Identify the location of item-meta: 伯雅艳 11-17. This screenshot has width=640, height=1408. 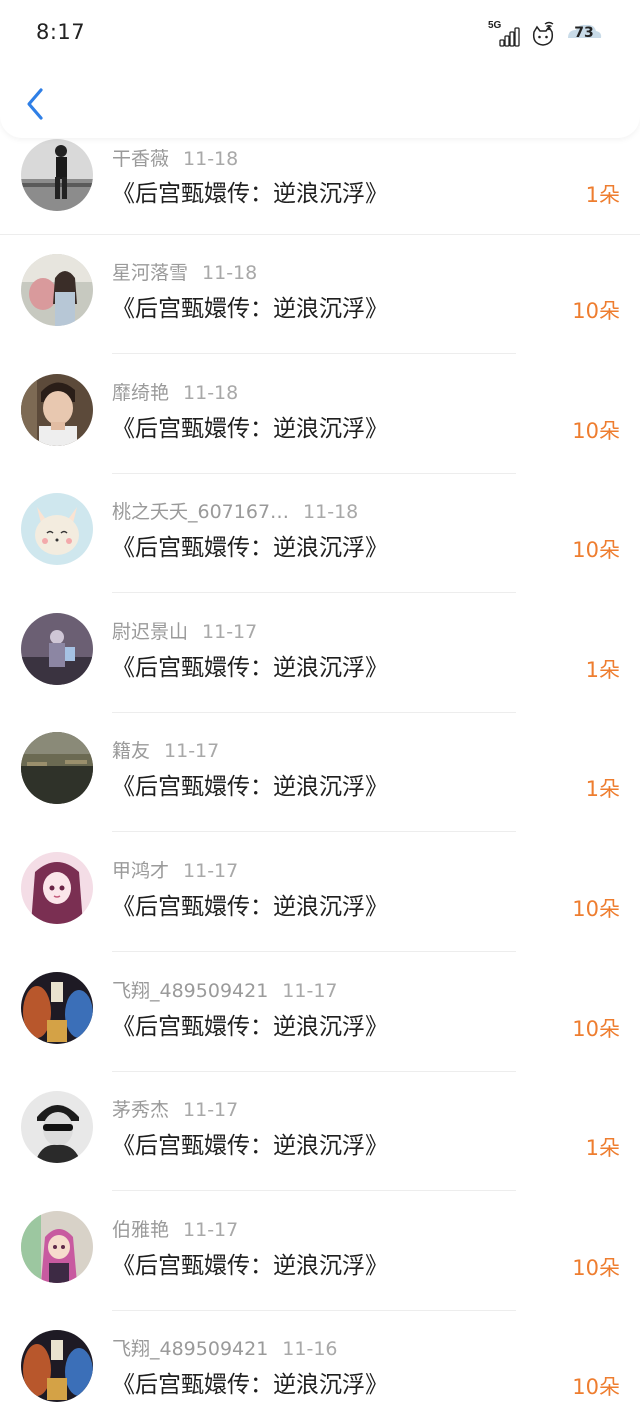
(175, 1230).